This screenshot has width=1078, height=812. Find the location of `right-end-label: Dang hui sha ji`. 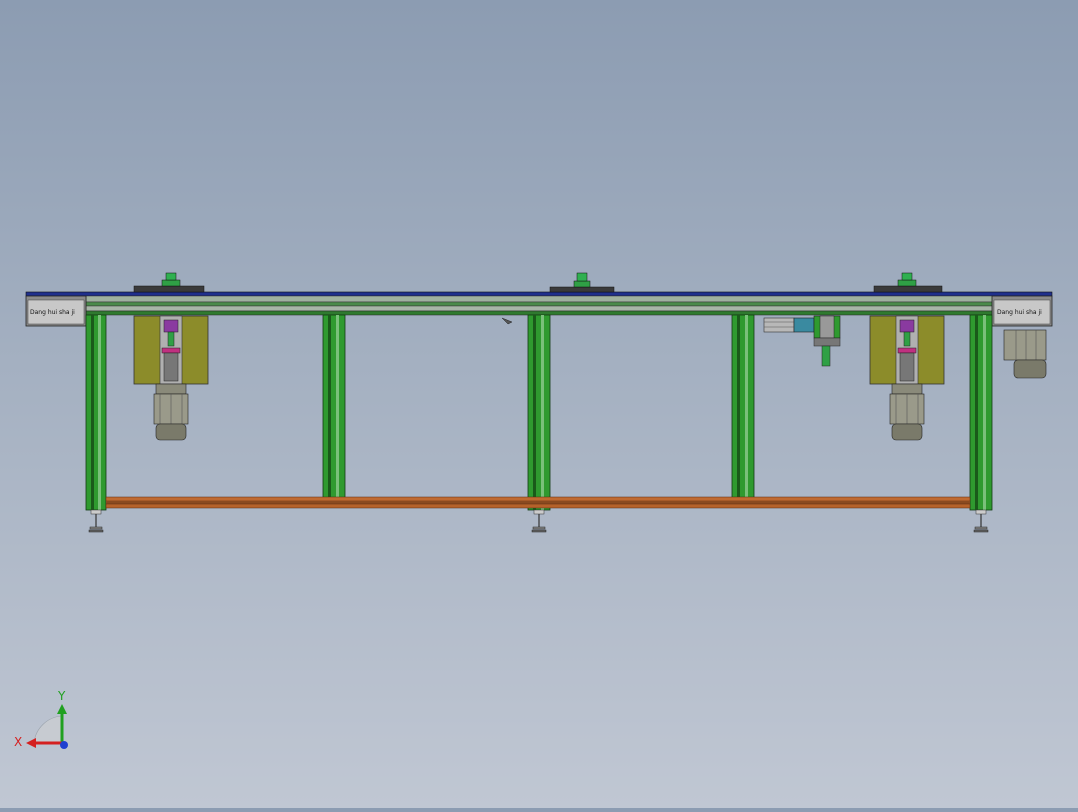

right-end-label: Dang hui sha ji is located at coordinates (1019, 312).